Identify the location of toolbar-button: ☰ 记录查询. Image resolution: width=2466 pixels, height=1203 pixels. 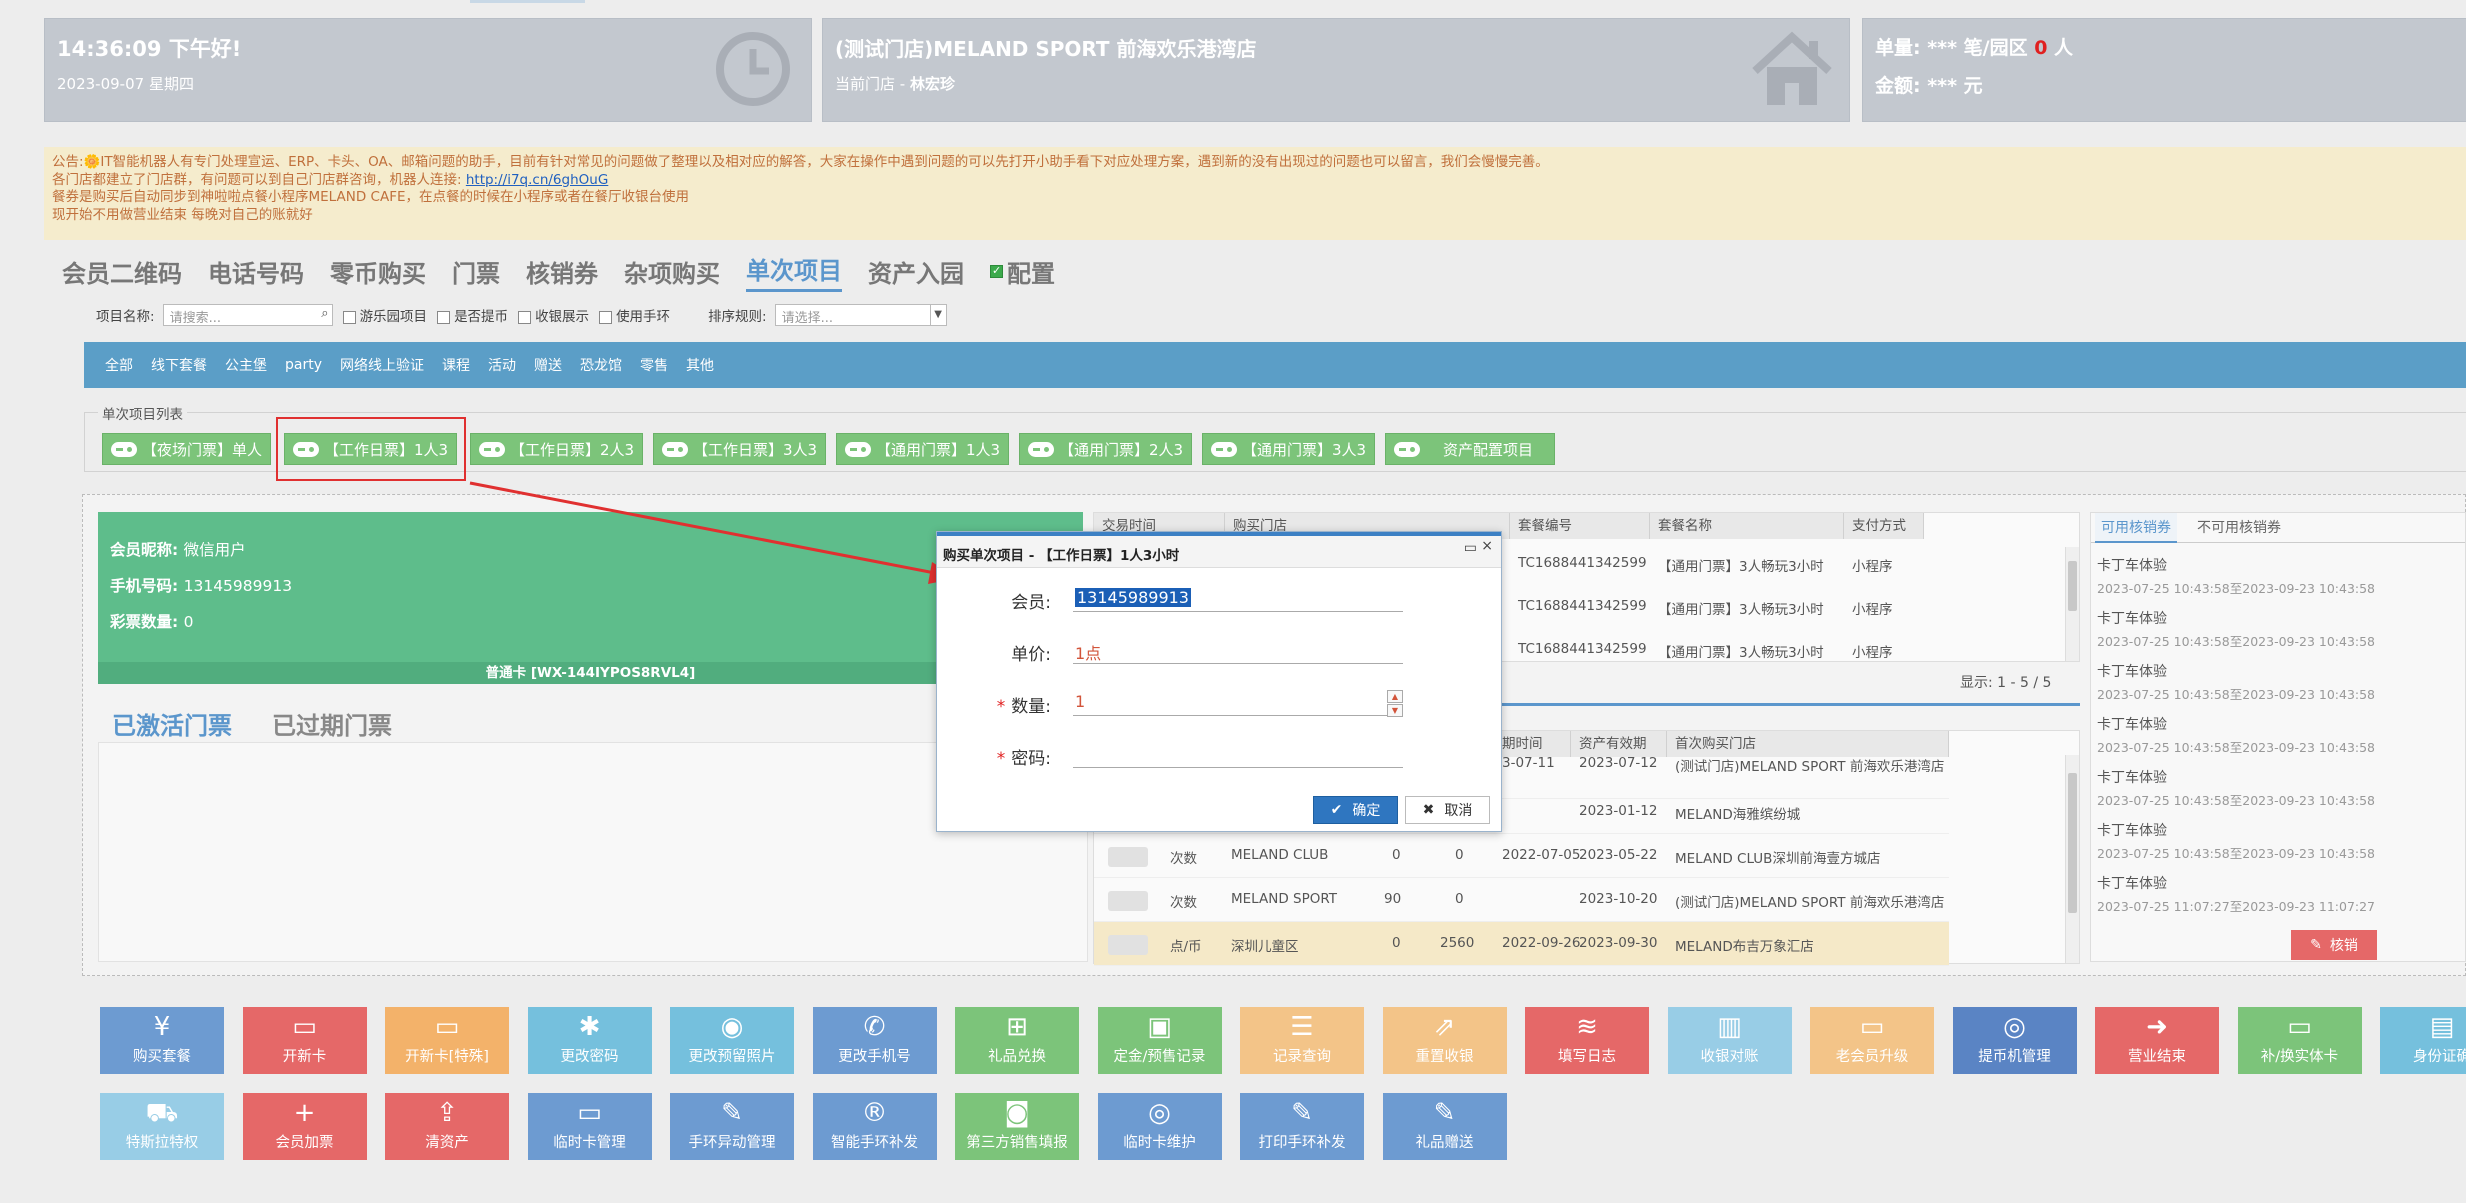
(1302, 1040).